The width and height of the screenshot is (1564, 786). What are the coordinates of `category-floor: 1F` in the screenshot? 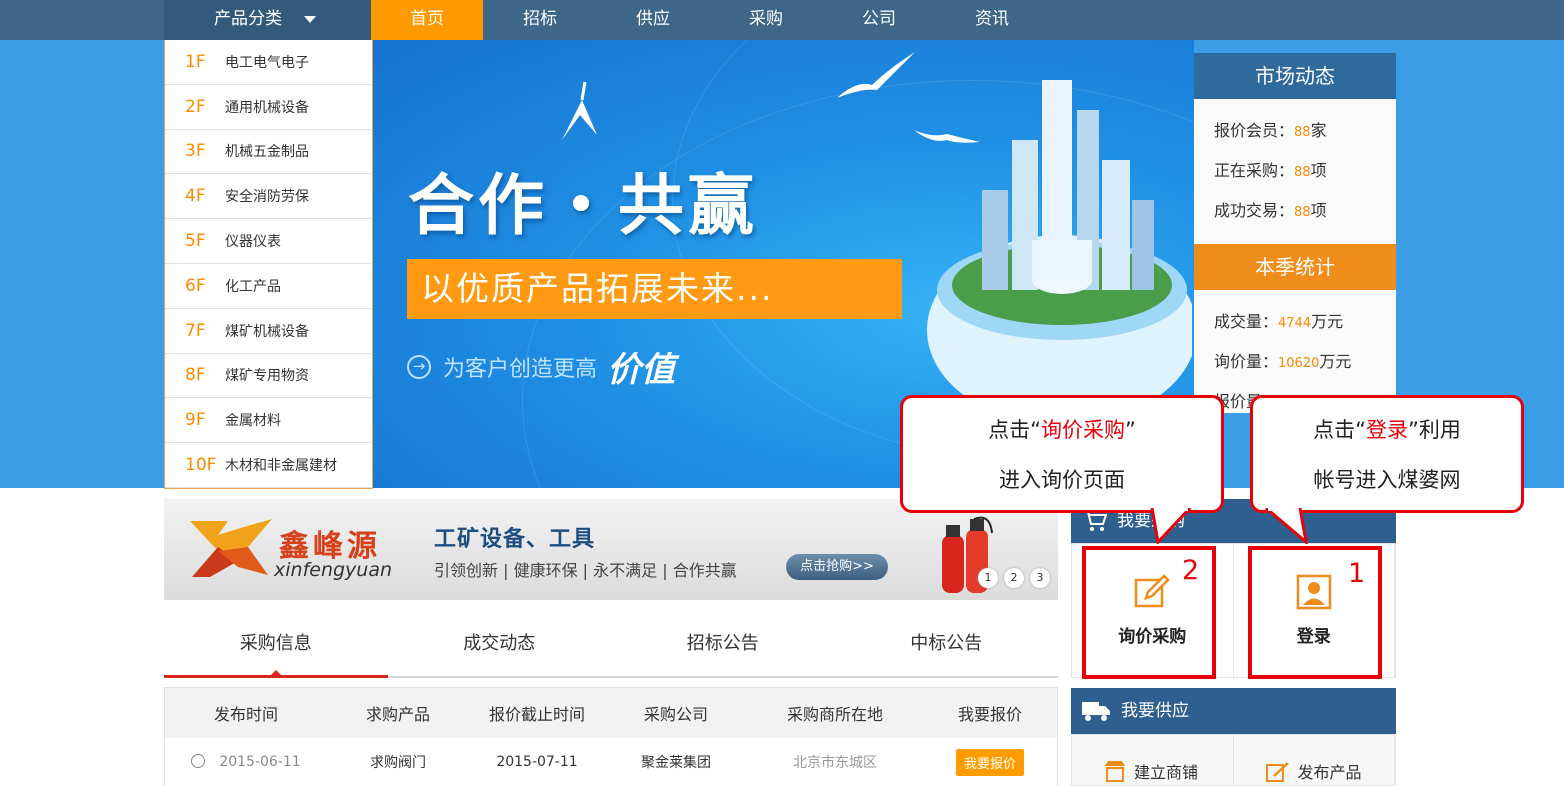 It's located at (195, 61).